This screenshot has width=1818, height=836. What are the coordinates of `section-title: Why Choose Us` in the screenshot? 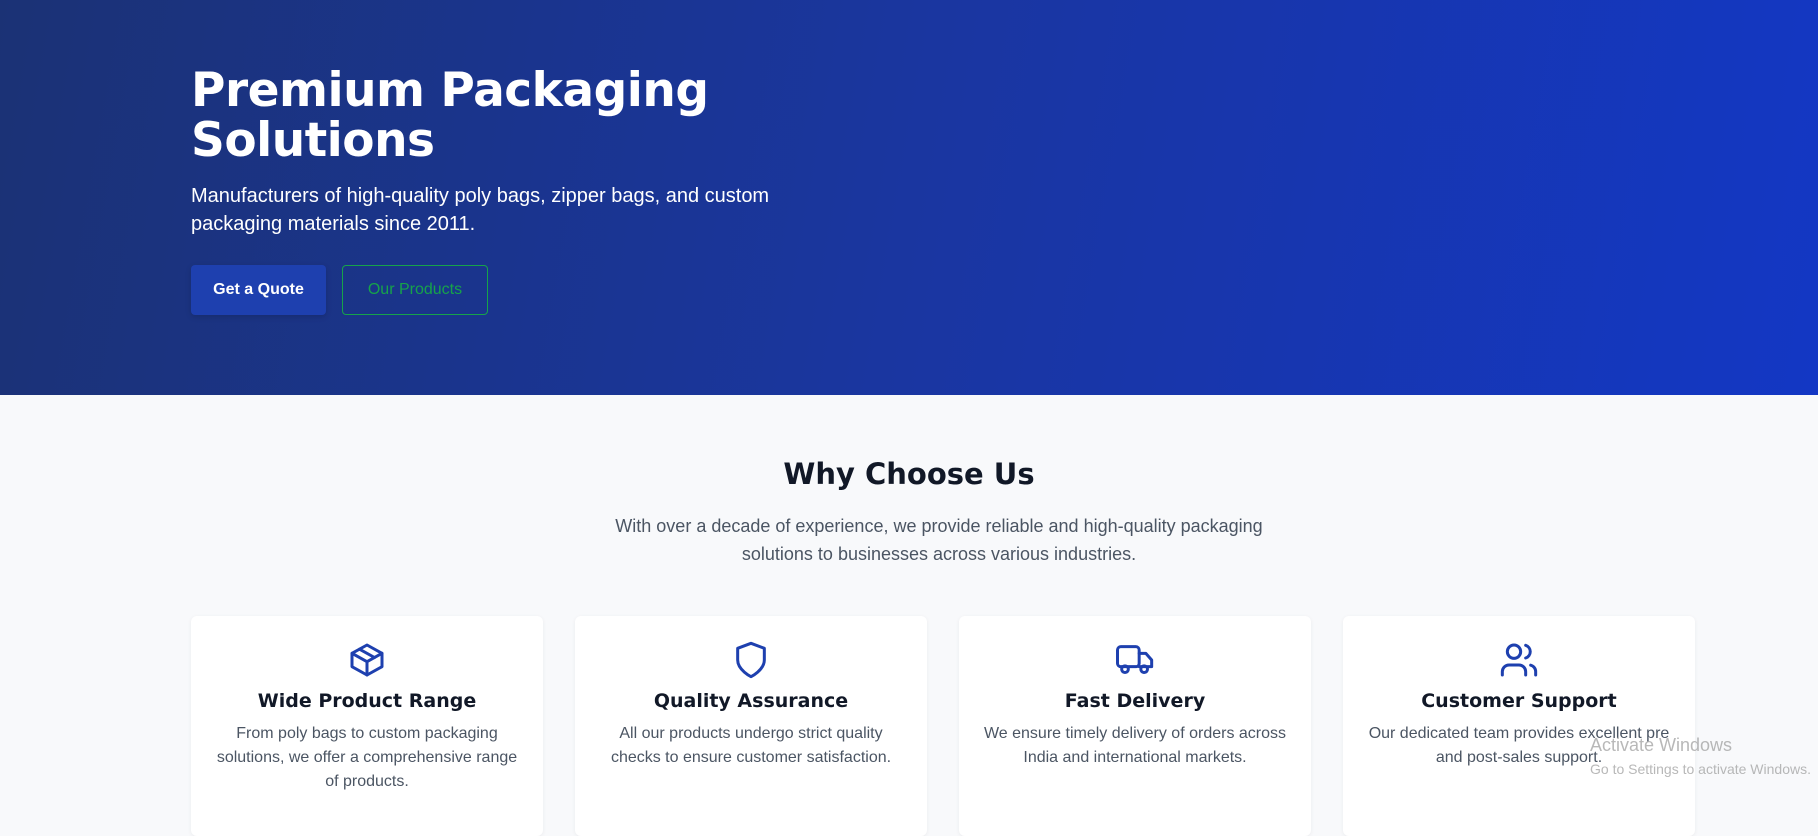 It's located at (909, 474).